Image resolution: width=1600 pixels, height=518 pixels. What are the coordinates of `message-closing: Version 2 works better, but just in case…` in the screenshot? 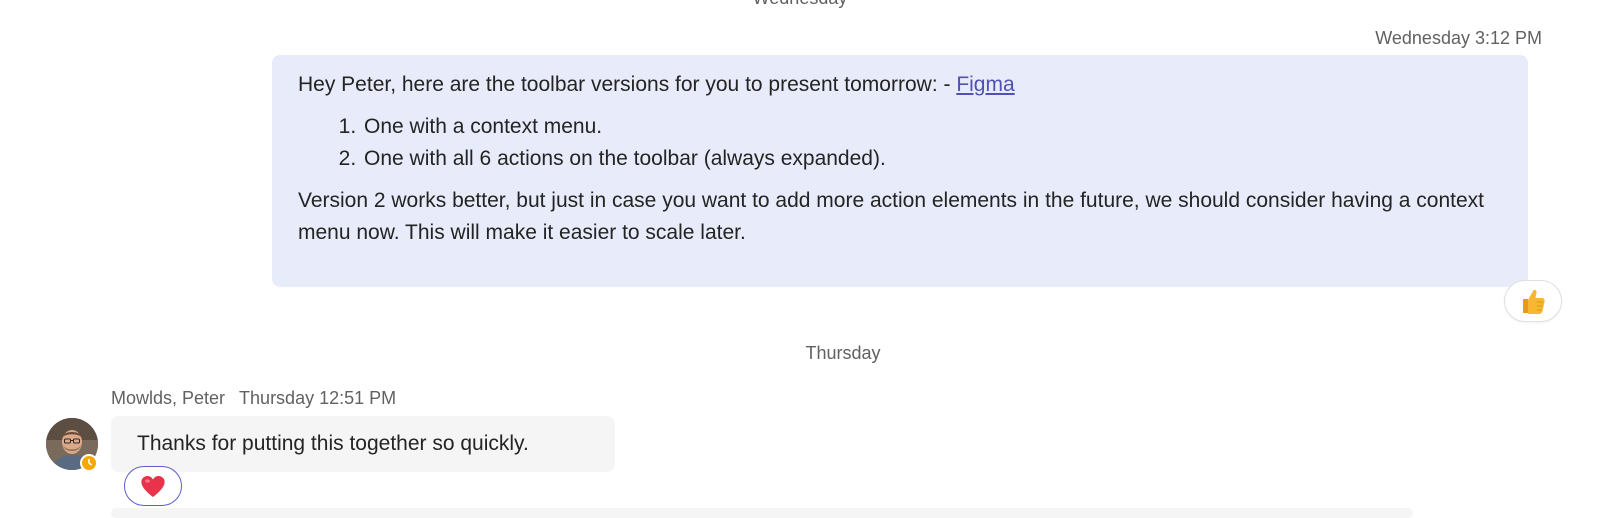 It's located at (891, 216).